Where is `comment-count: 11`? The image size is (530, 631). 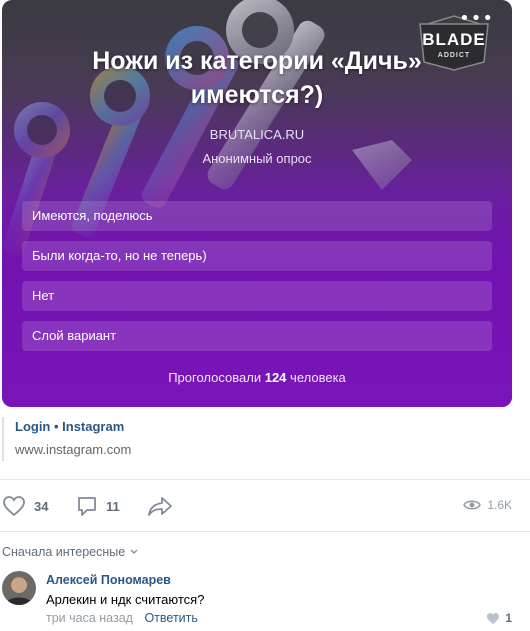 comment-count: 11 is located at coordinates (113, 506).